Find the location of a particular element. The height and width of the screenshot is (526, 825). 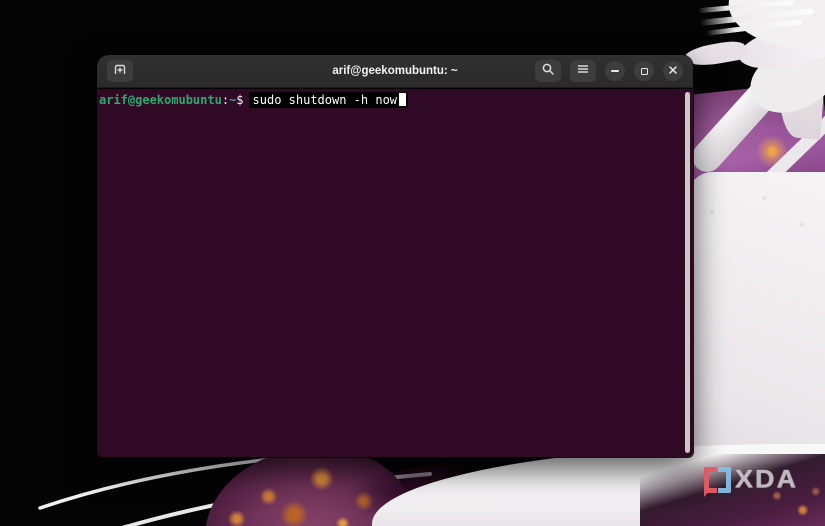

terminal-cursor is located at coordinates (403, 99).